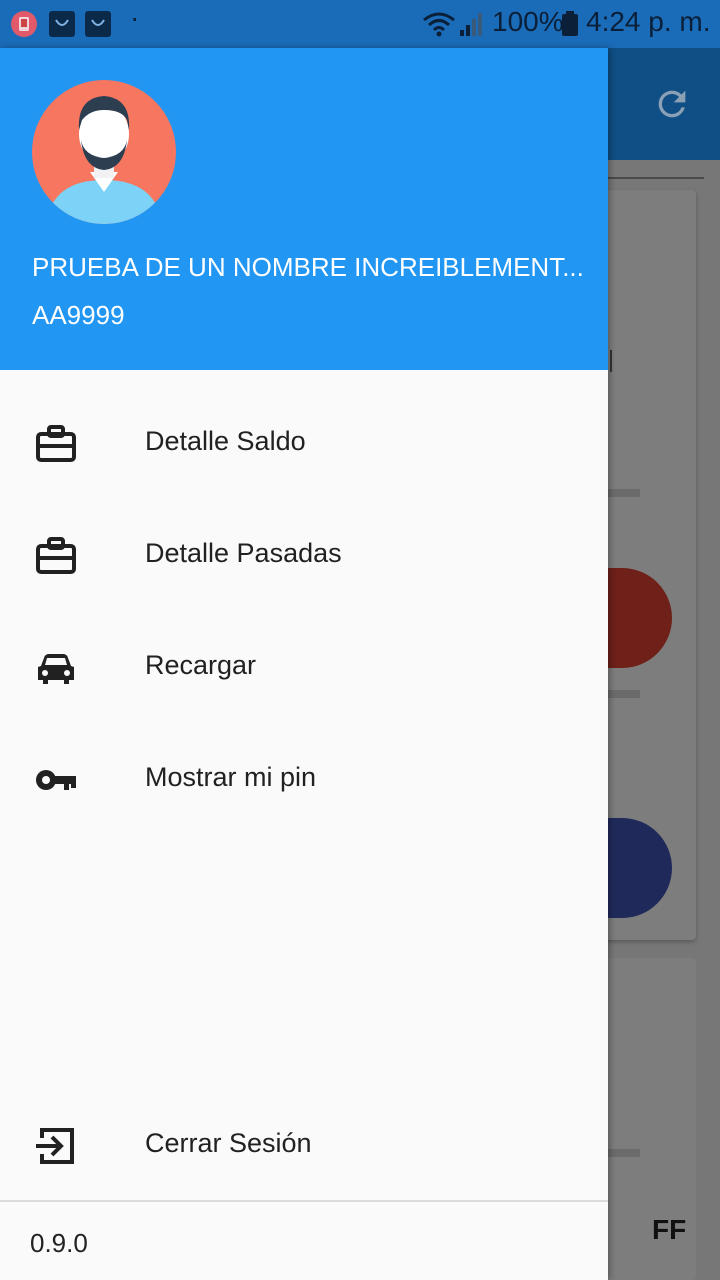 The image size is (720, 1280). Describe the element at coordinates (360, 24) in the screenshot. I see `status-bar: · 100% 4:24 p. m.` at that location.